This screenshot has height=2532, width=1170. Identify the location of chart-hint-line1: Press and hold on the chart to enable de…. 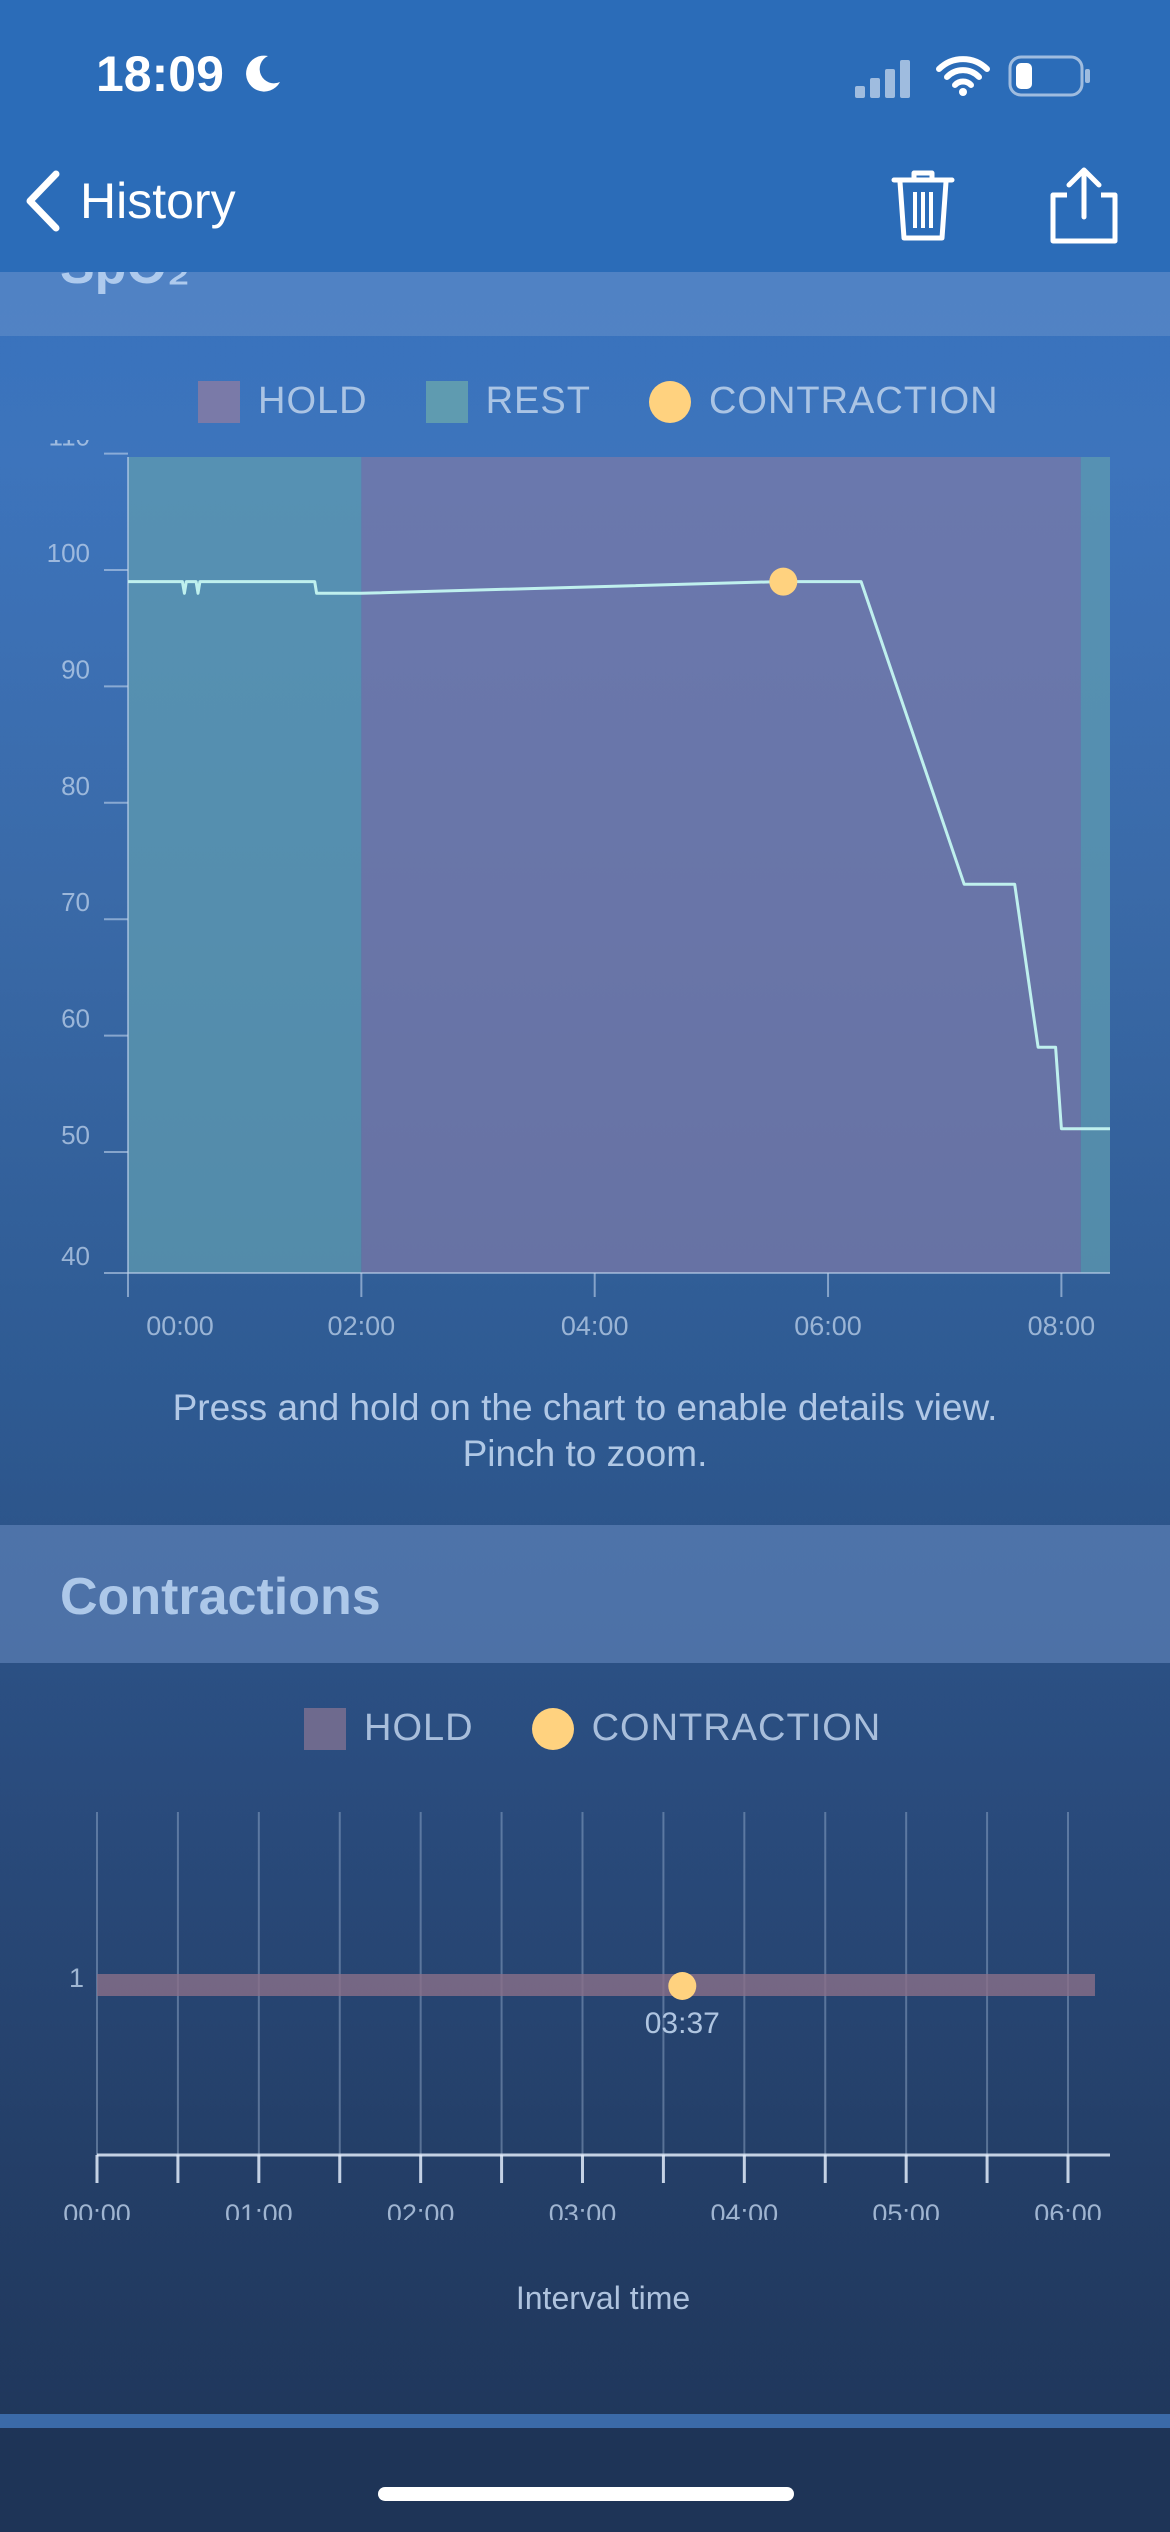
(585, 1407).